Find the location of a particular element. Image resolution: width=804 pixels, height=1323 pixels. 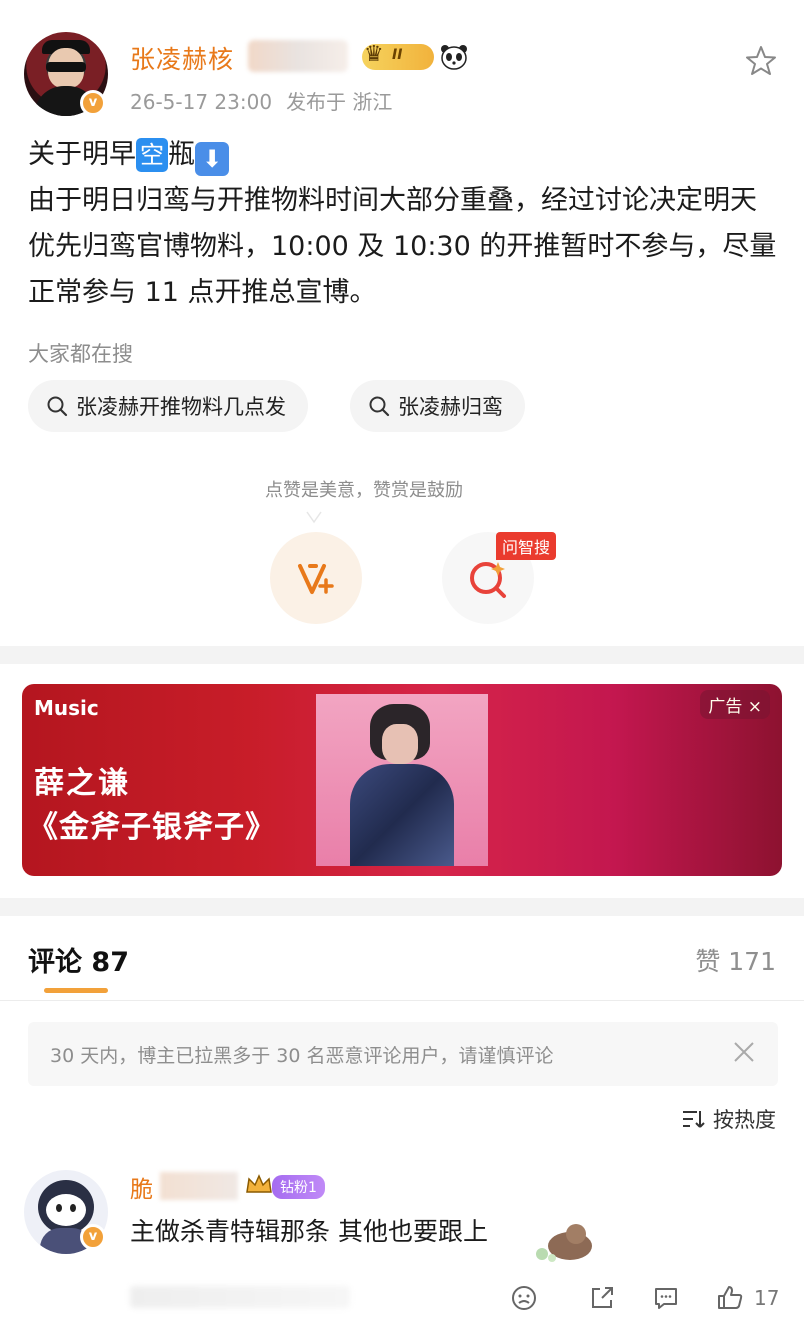

level-number: II is located at coordinates (397, 55).